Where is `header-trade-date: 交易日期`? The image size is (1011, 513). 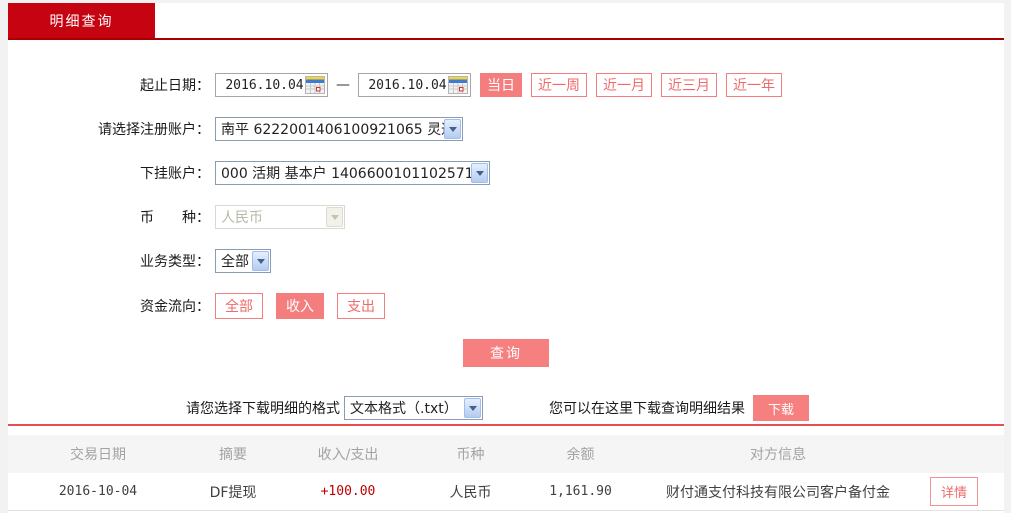 header-trade-date: 交易日期 is located at coordinates (98, 455).